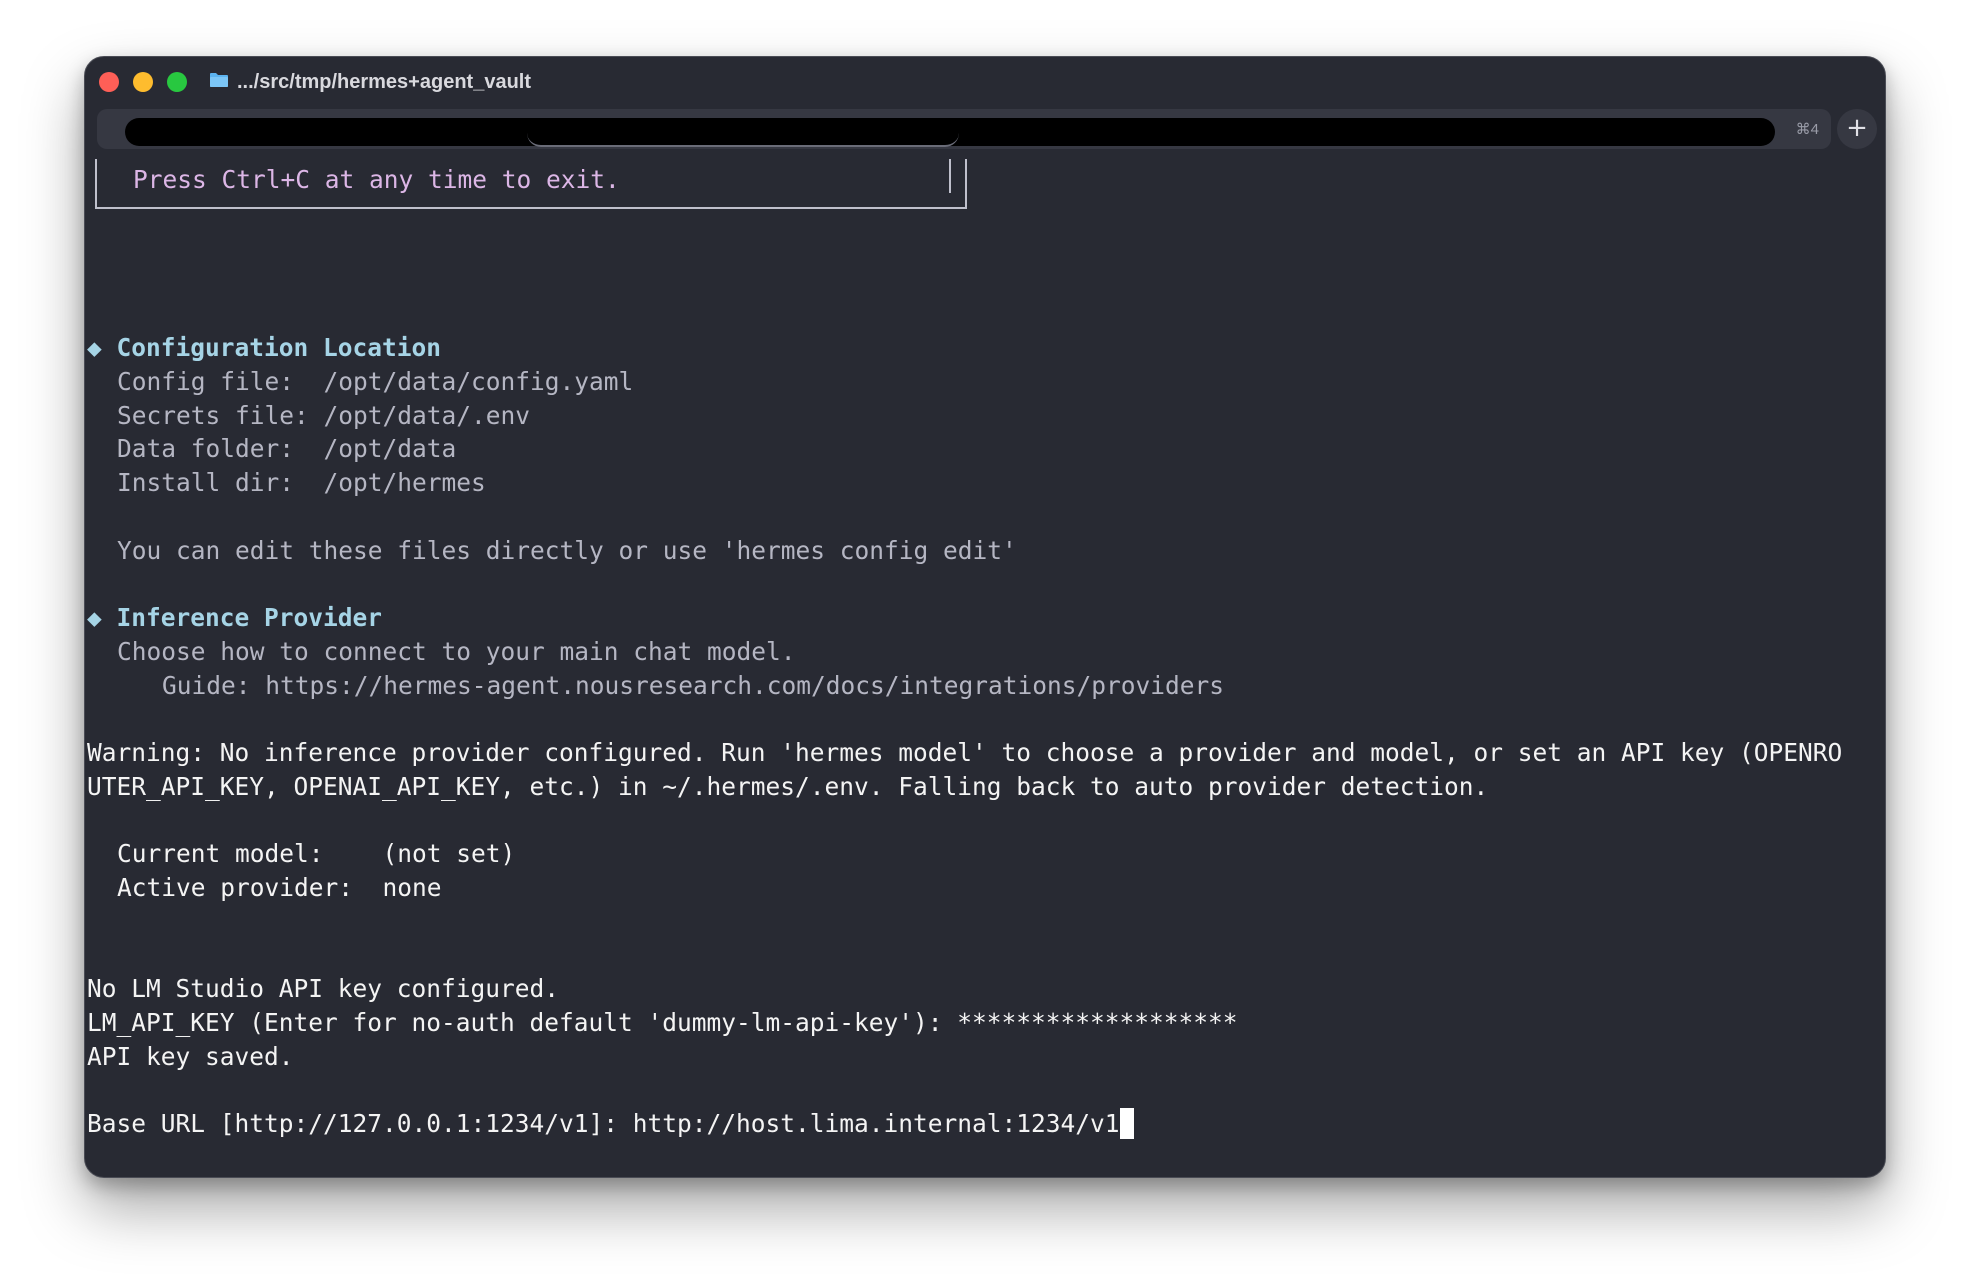  Describe the element at coordinates (109, 82) in the screenshot. I see `close-window-button` at that location.